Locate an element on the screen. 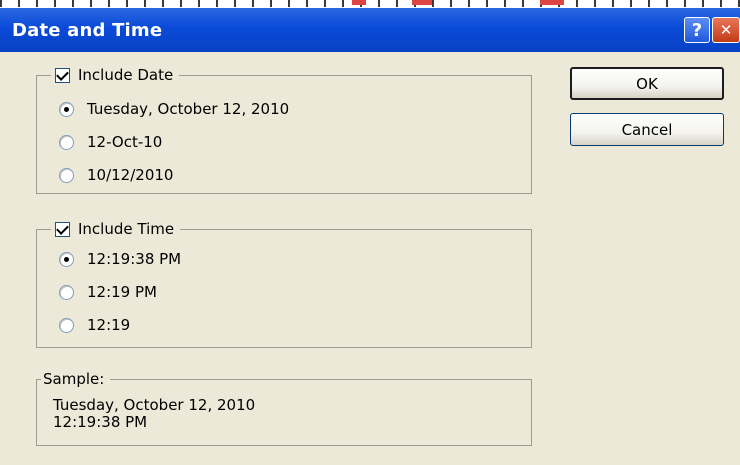 Image resolution: width=740 pixels, height=465 pixels. include-date-legend: Include Date is located at coordinates (115, 75).